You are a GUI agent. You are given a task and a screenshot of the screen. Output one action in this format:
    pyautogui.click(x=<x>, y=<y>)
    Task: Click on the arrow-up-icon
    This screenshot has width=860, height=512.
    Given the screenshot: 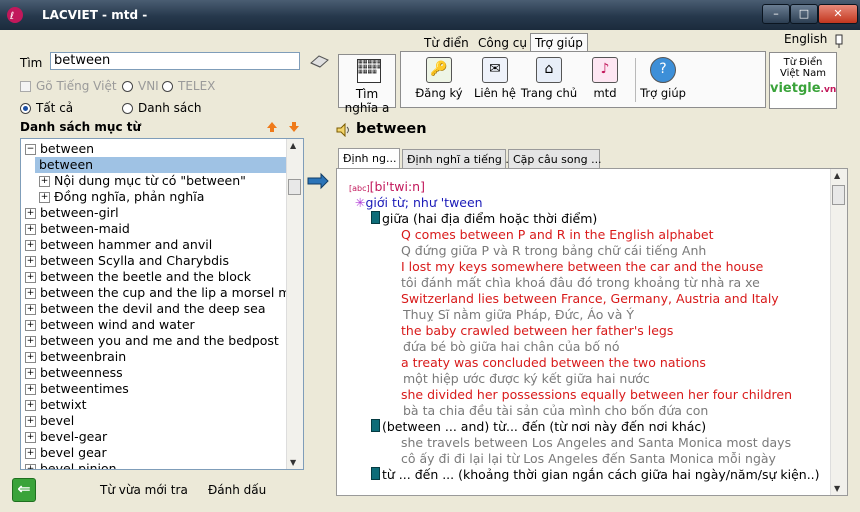 What is the action you would take?
    pyautogui.click(x=272, y=127)
    